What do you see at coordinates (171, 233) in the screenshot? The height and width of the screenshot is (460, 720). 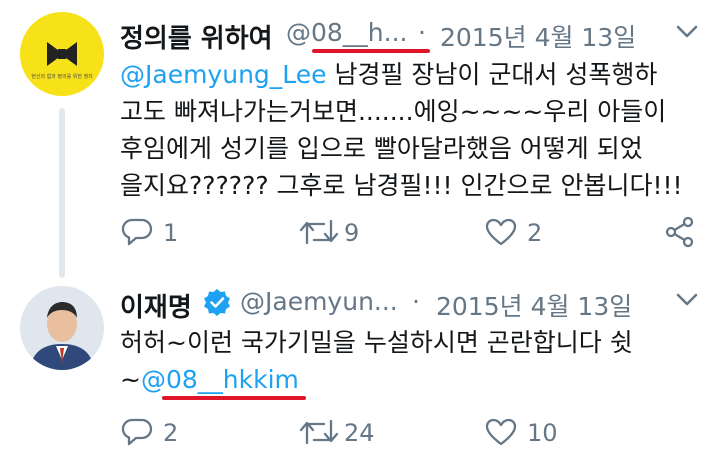 I see `reply-count: 1` at bounding box center [171, 233].